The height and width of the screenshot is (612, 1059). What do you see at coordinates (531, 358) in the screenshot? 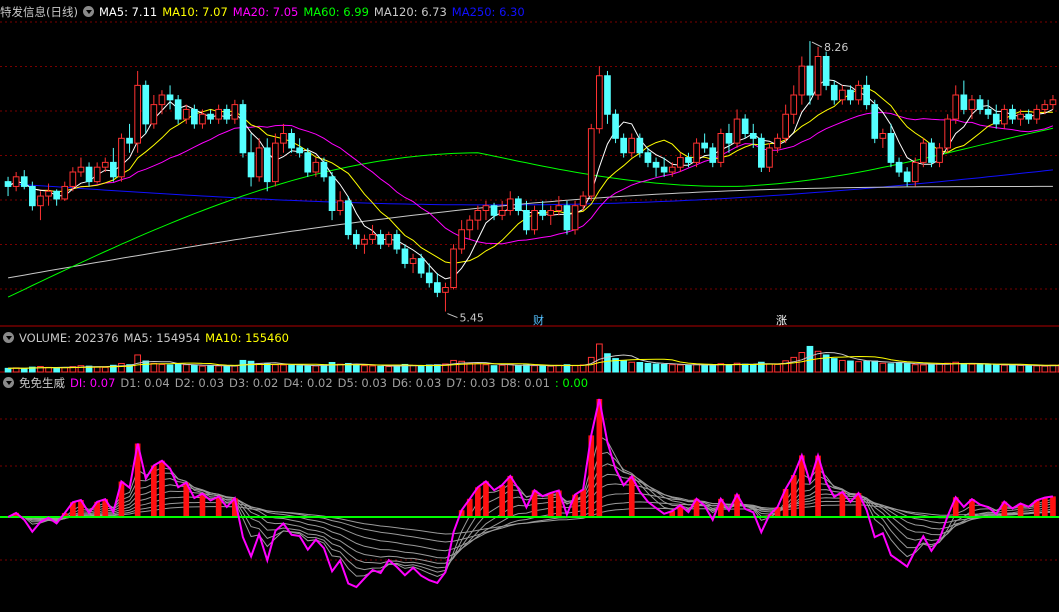
I see `volume-bars` at bounding box center [531, 358].